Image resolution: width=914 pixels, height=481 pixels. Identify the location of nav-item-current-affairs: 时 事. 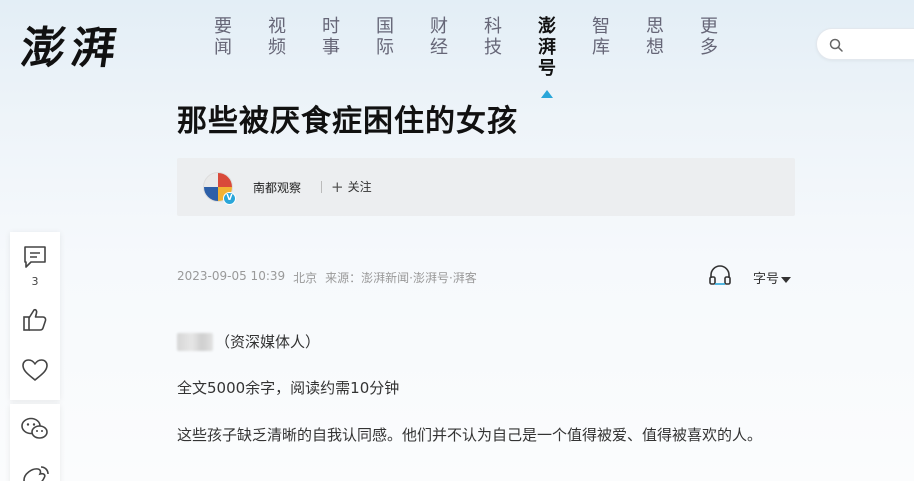
(331, 47).